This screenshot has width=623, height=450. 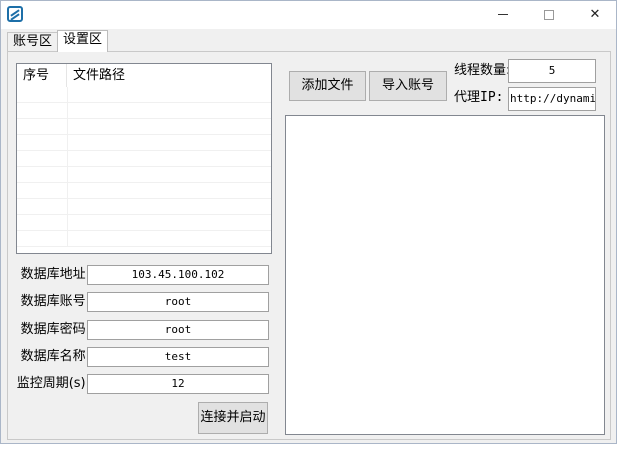 I want to click on maximize-icon, so click(x=549, y=14).